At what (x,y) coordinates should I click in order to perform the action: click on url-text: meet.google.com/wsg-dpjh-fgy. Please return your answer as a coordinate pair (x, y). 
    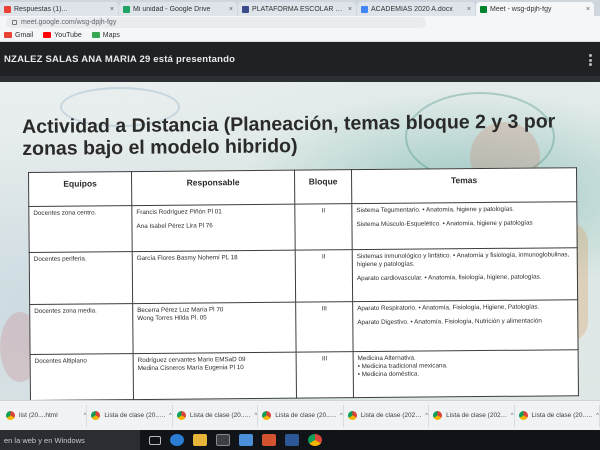
    Looking at the image, I should click on (69, 22).